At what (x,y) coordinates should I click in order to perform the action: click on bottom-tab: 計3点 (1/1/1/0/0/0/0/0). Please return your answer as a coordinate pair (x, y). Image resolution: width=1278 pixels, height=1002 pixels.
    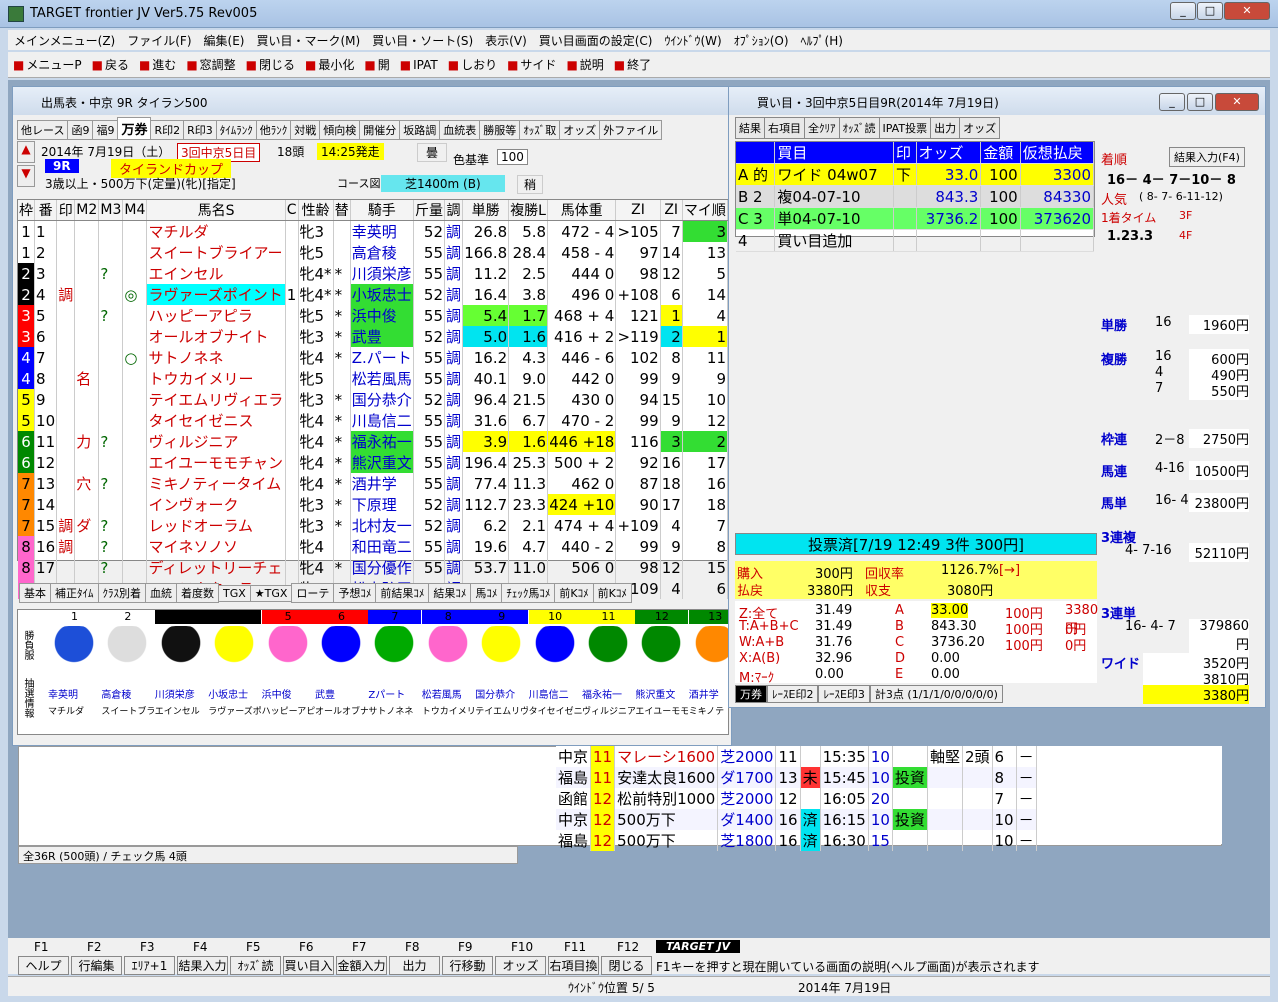
    Looking at the image, I should click on (936, 694).